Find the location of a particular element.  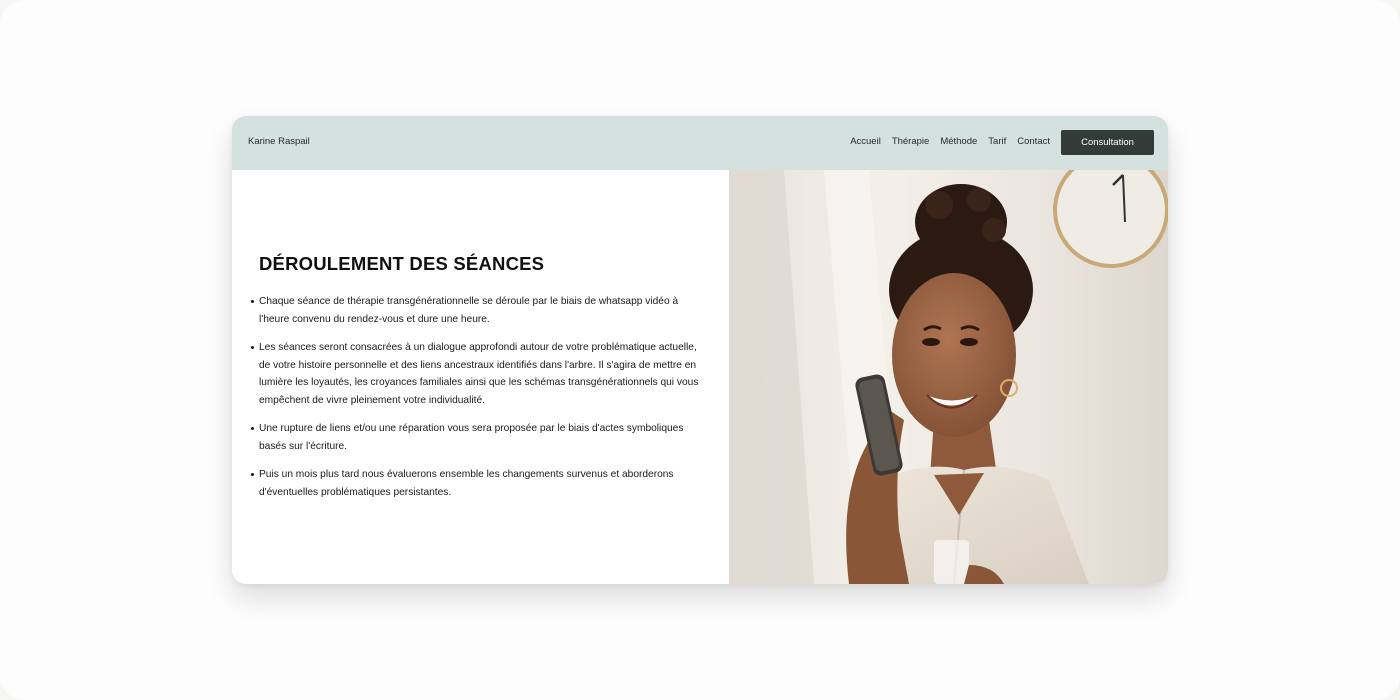

consultation-button: Consultation is located at coordinates (1107, 142).